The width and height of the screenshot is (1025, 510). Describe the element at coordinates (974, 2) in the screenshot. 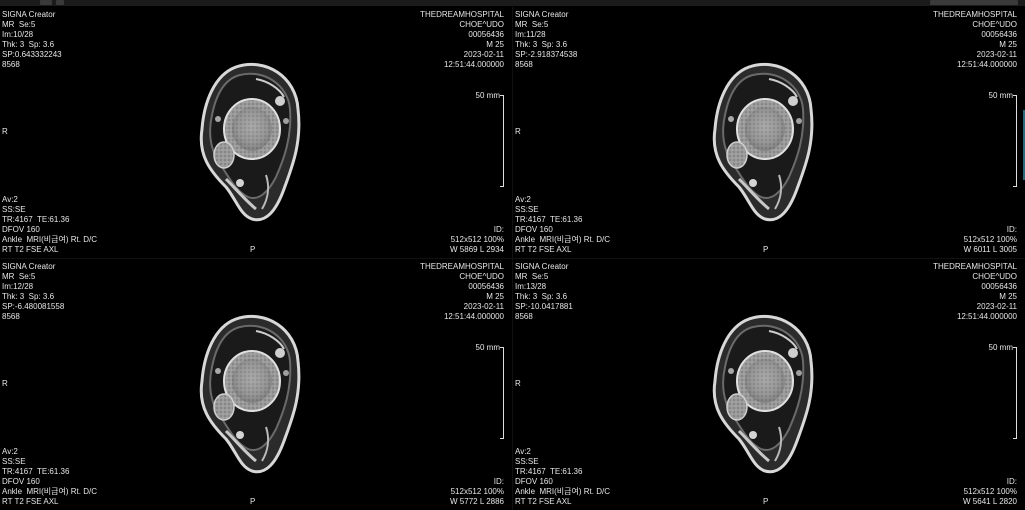

I see `toolbar-field` at that location.